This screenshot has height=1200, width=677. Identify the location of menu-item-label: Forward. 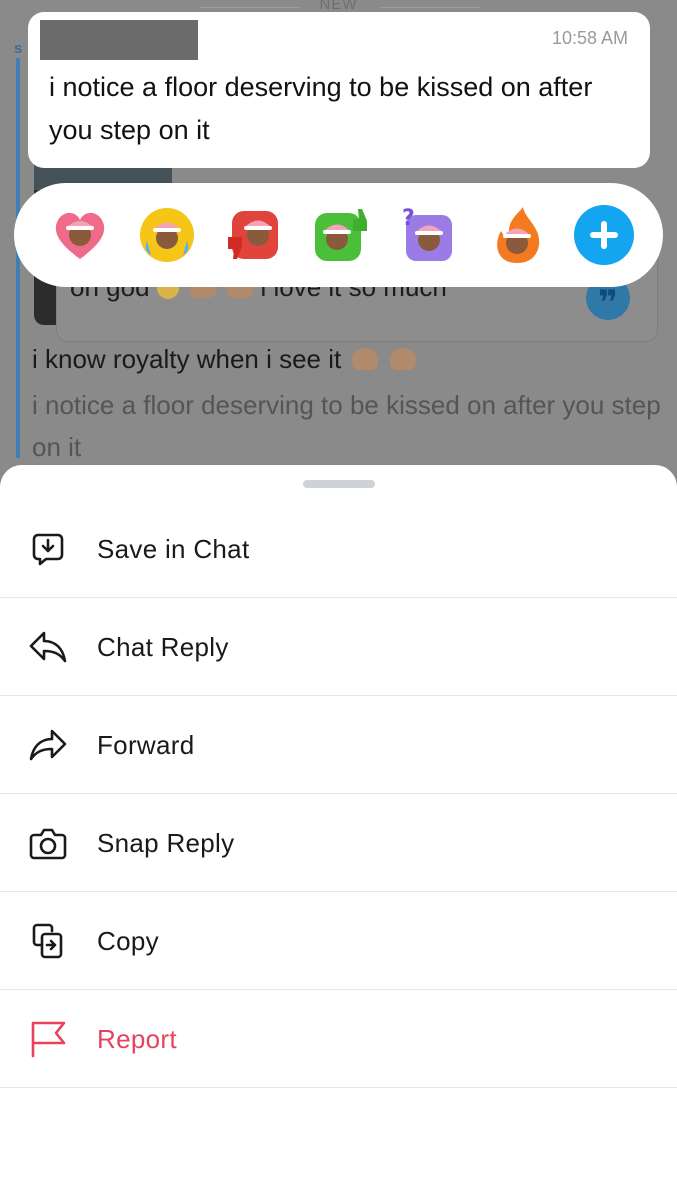
(146, 745).